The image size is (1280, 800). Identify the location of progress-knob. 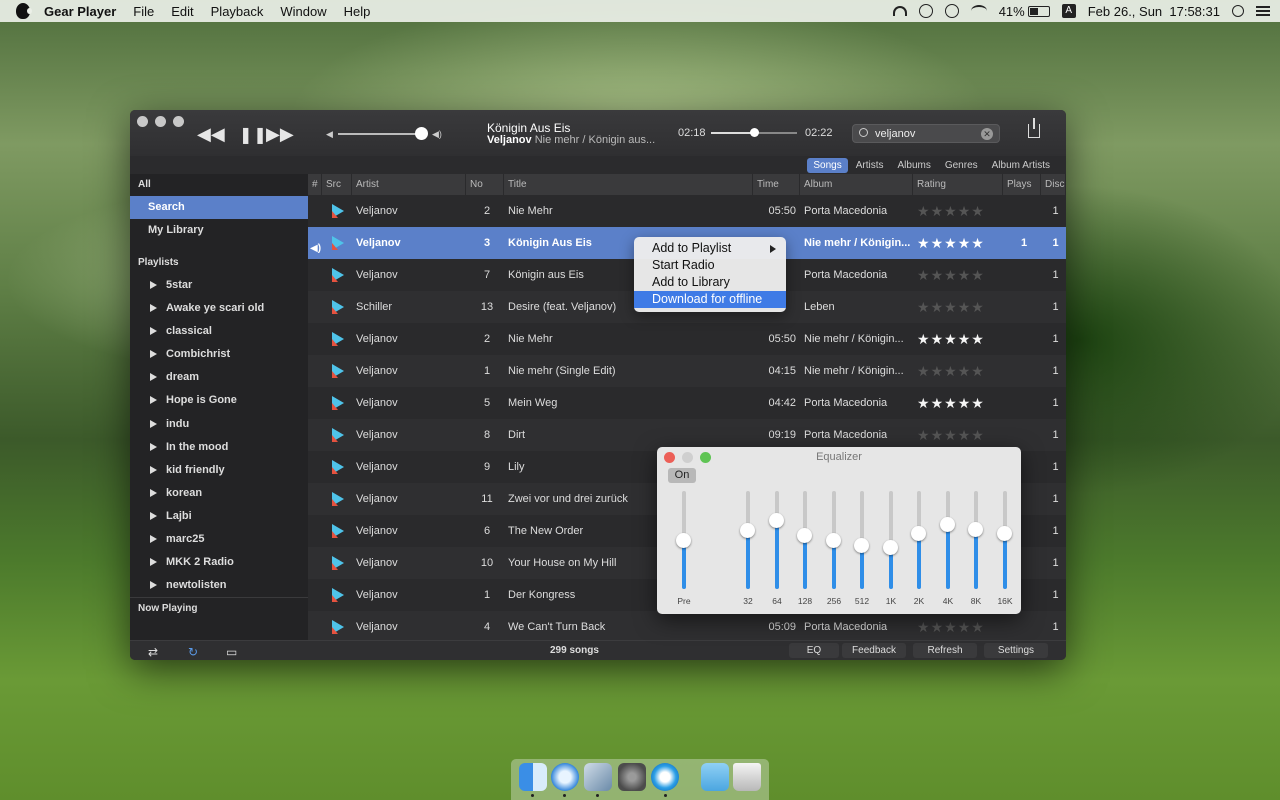
(754, 132).